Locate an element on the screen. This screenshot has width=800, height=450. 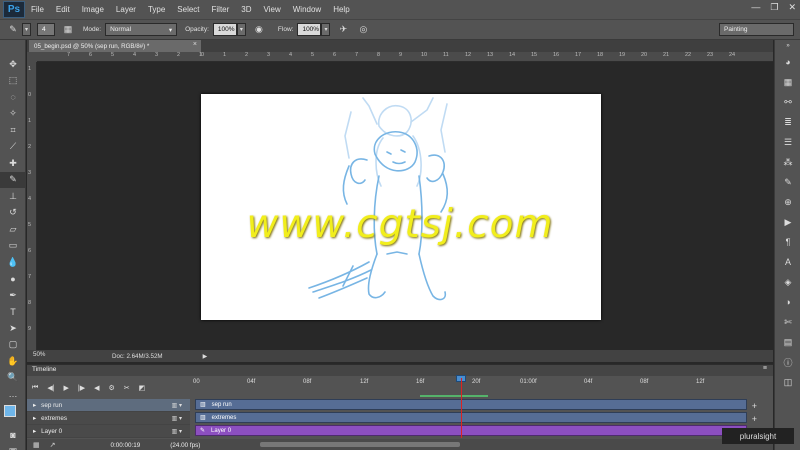
clone-stamp-tool-icon: ⊥ is located at coordinates (13, 196).